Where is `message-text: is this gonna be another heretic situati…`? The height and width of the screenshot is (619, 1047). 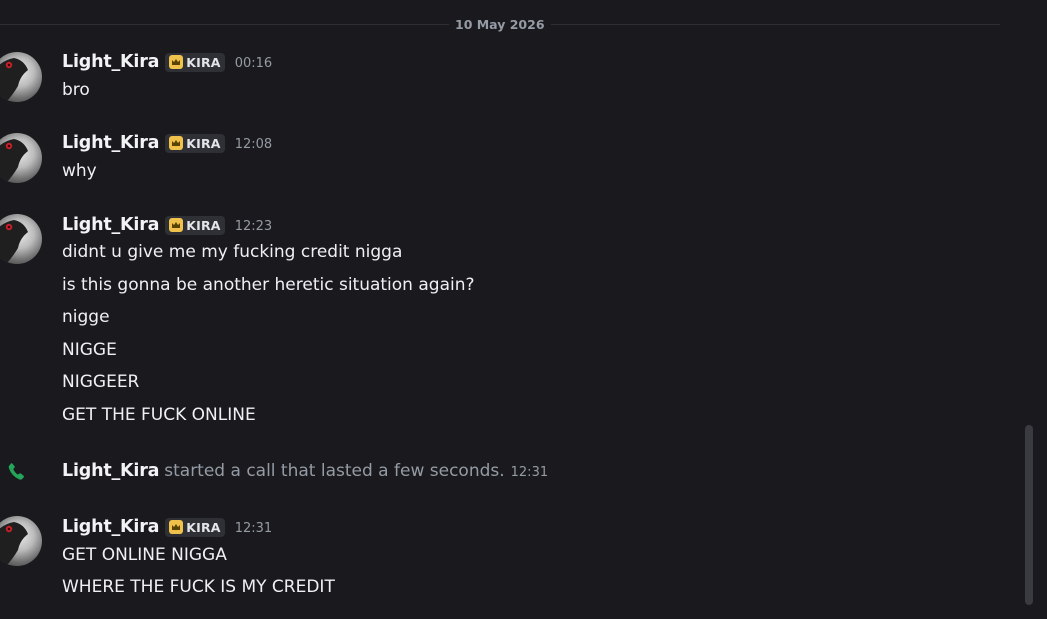 message-text: is this gonna be another heretic situati… is located at coordinates (268, 285).